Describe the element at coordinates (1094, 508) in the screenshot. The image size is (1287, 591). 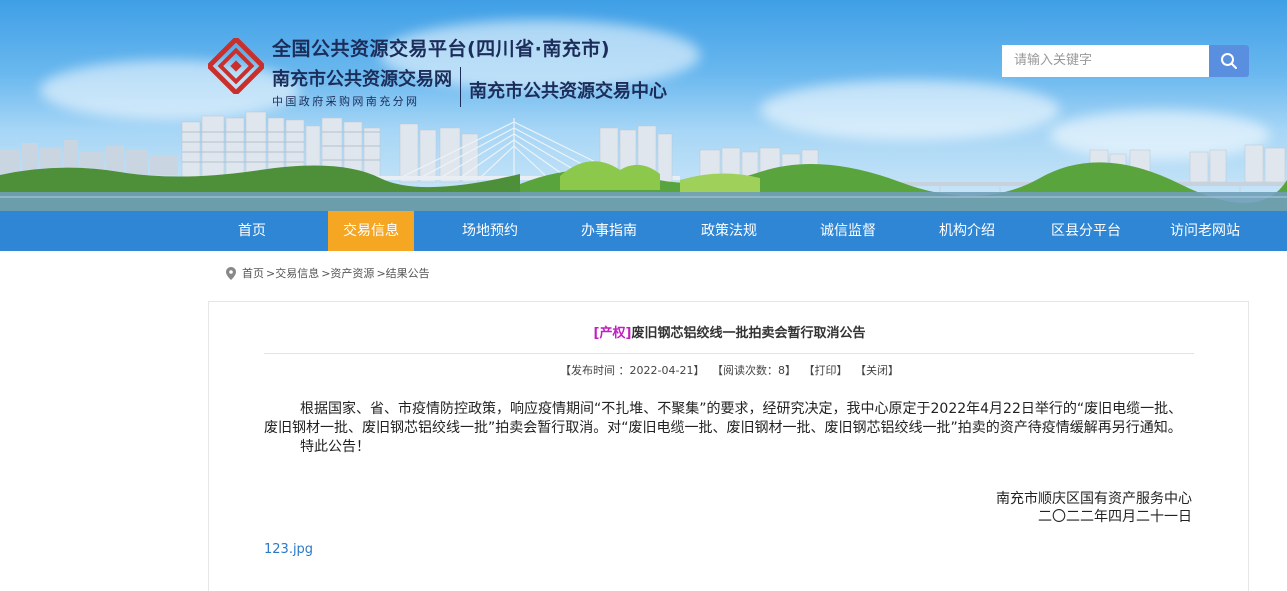
I see `article-signature: 南充市顺庆区国有资产服务中心 二〇二二年四月二十一日` at that location.